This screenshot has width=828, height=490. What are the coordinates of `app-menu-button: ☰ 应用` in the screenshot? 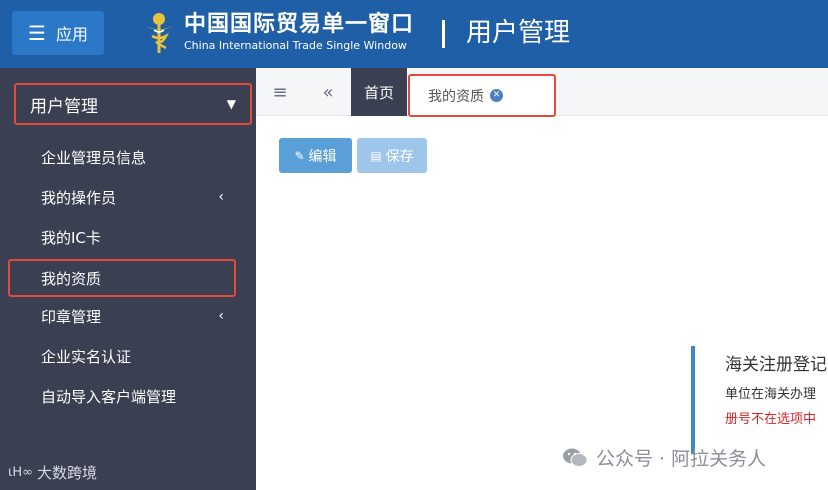 It's located at (58, 33).